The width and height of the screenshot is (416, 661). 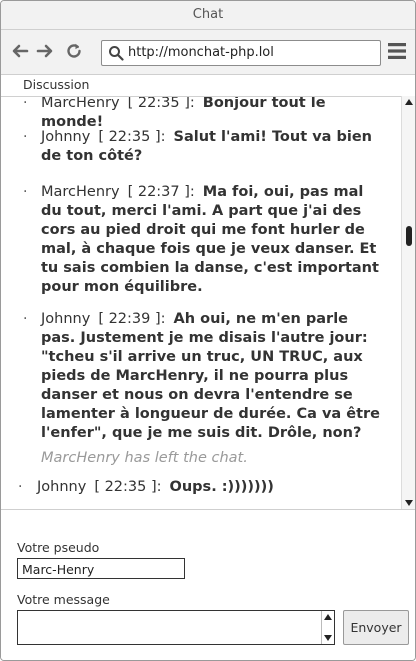 What do you see at coordinates (221, 487) in the screenshot?
I see `message-text: Oups. :)))))))` at bounding box center [221, 487].